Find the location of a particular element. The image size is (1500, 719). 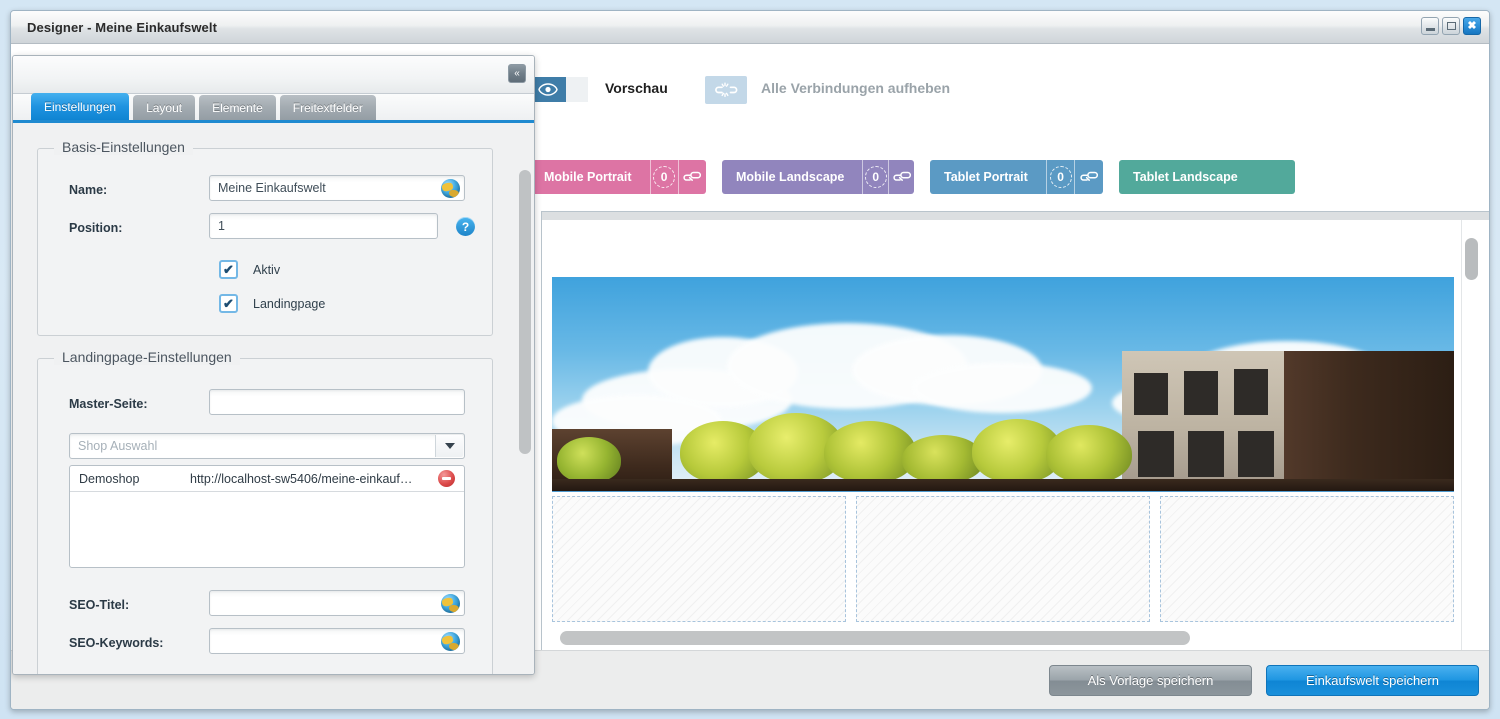

canvas-vertical-scroll-thumb is located at coordinates (1471, 259).